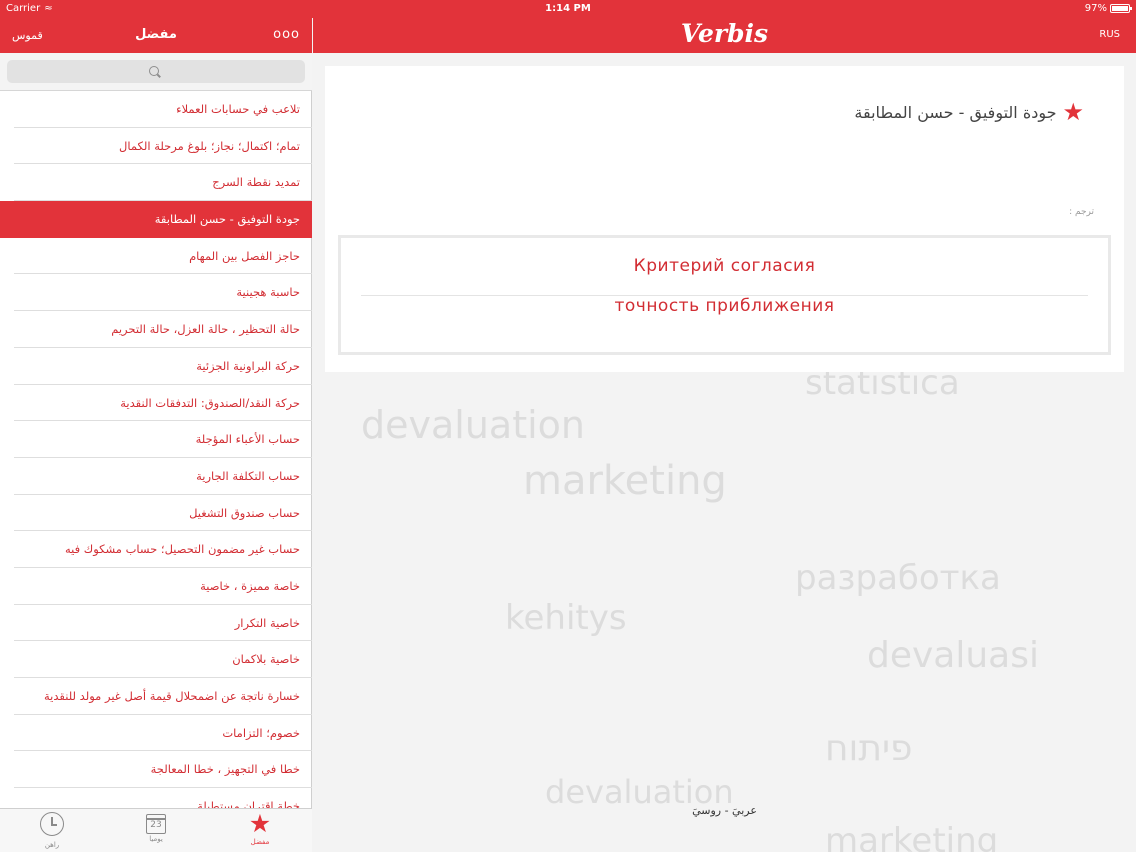 Image resolution: width=1136 pixels, height=852 pixels. Describe the element at coordinates (286, 34) in the screenshot. I see `more-button: ooo` at that location.